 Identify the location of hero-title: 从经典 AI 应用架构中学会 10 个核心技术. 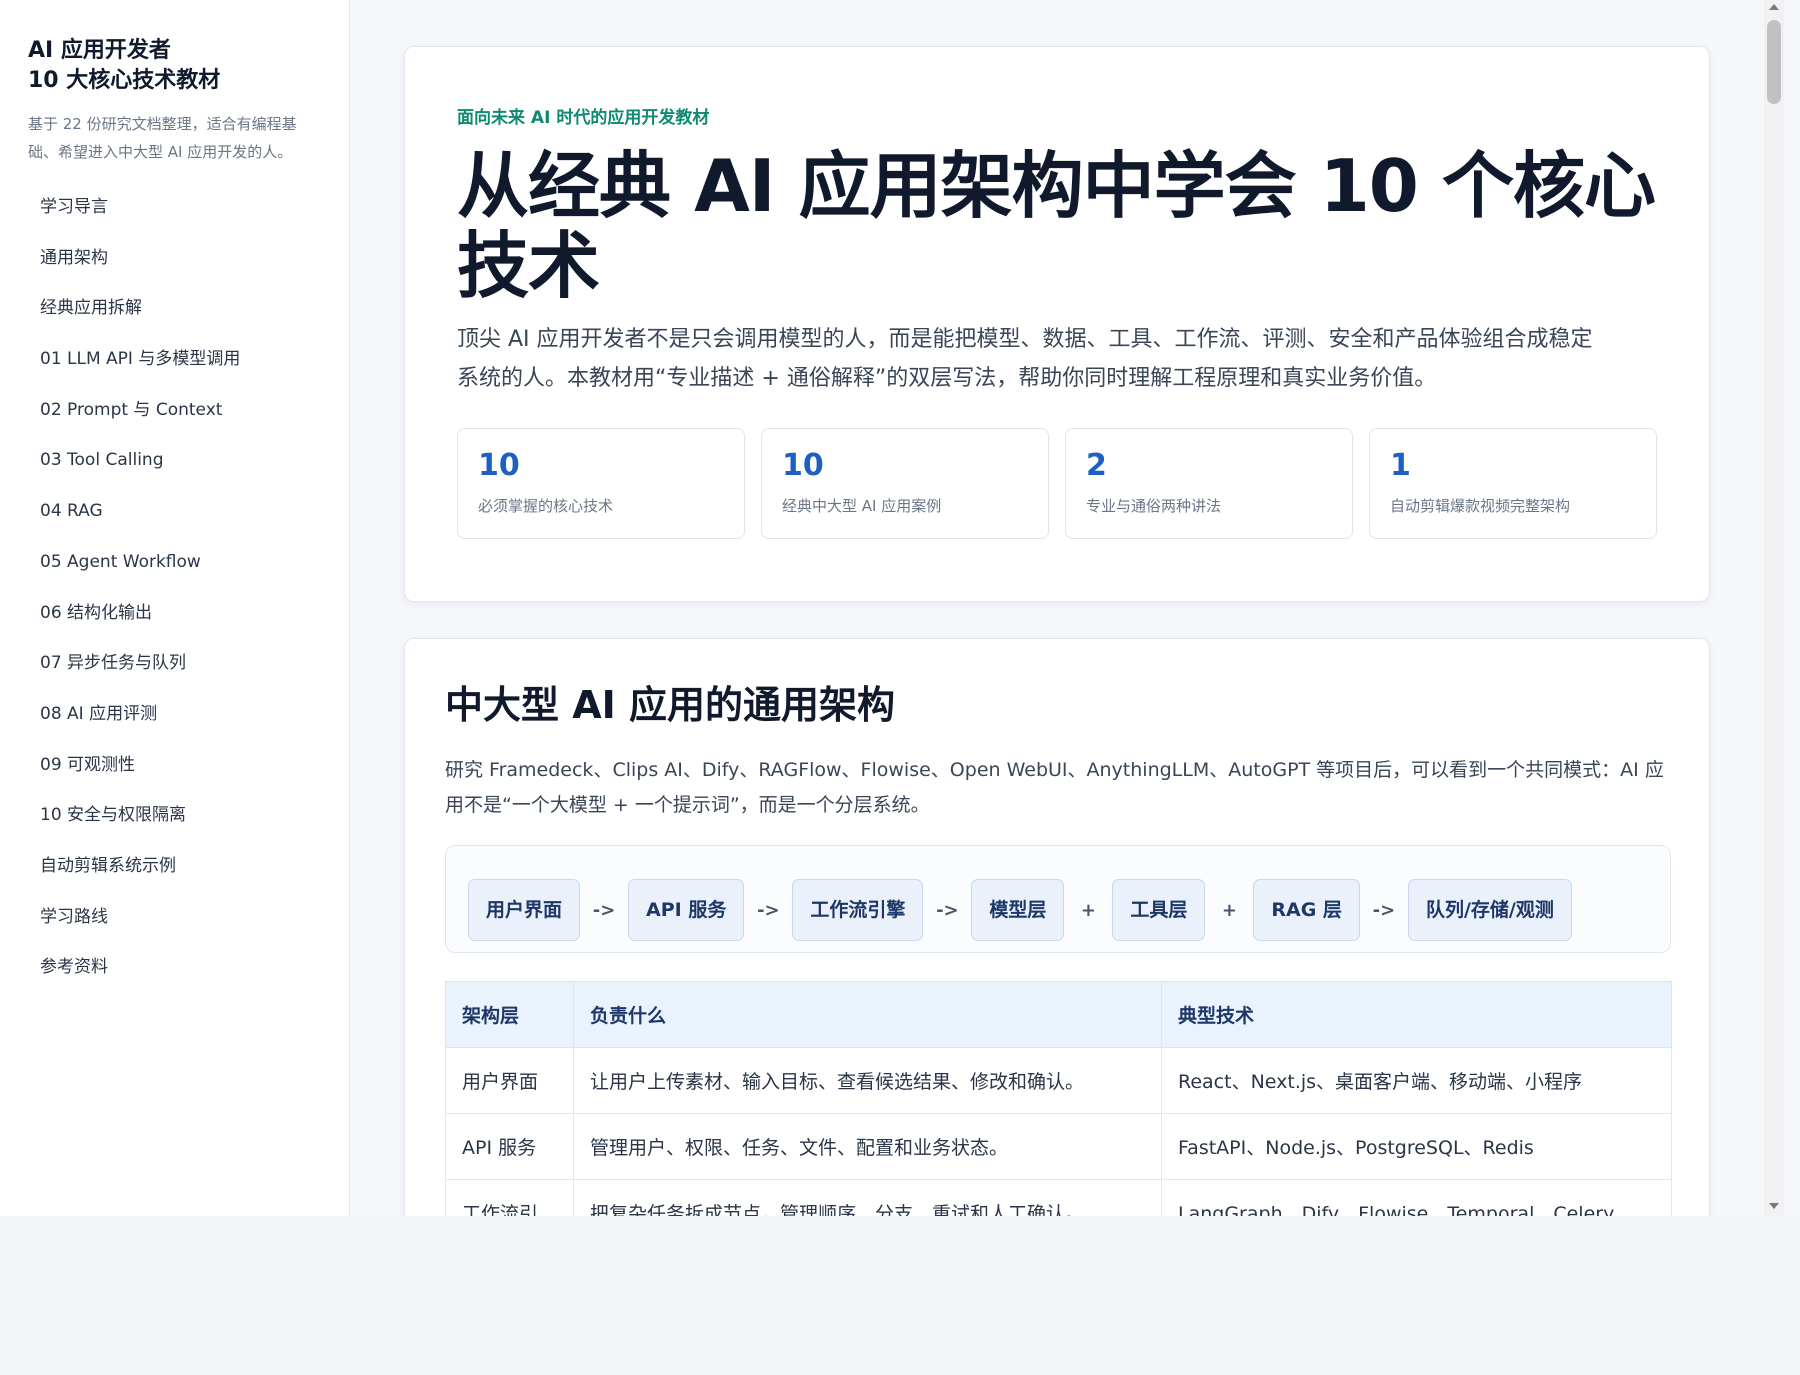
(1056, 226).